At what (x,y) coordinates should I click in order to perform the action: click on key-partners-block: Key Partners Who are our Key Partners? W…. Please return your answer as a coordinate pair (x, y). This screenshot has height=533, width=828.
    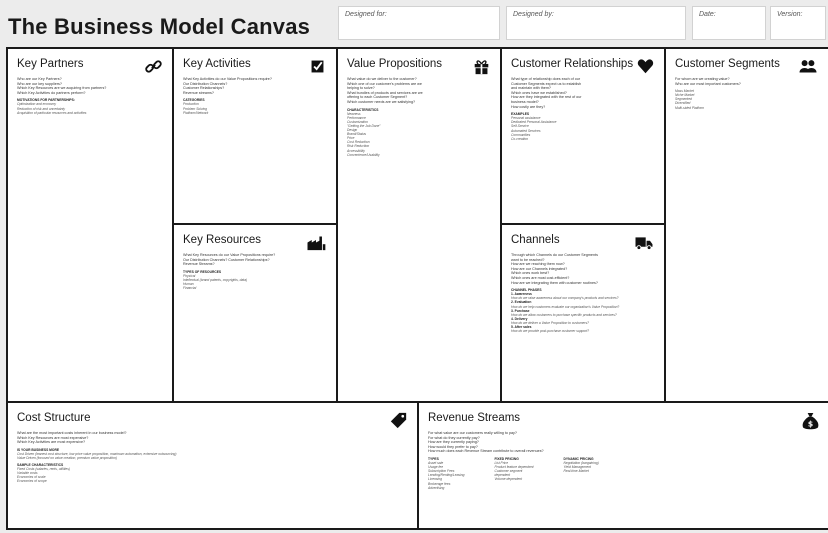
    Looking at the image, I should click on (90, 225).